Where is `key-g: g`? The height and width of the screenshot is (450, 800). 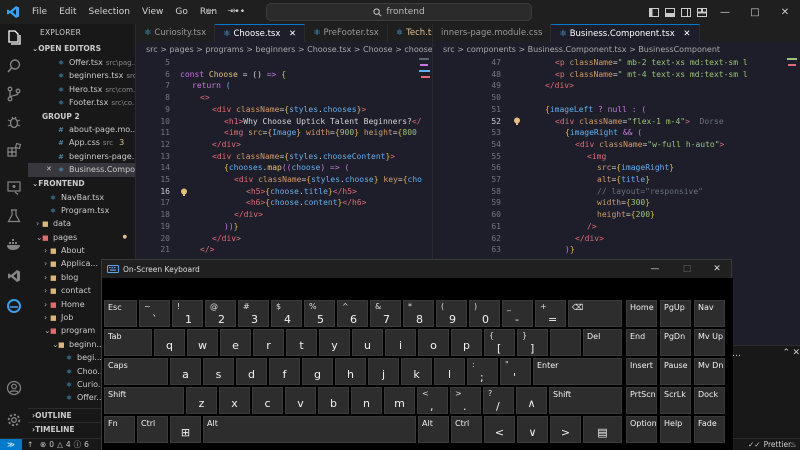
key-g: g is located at coordinates (317, 371).